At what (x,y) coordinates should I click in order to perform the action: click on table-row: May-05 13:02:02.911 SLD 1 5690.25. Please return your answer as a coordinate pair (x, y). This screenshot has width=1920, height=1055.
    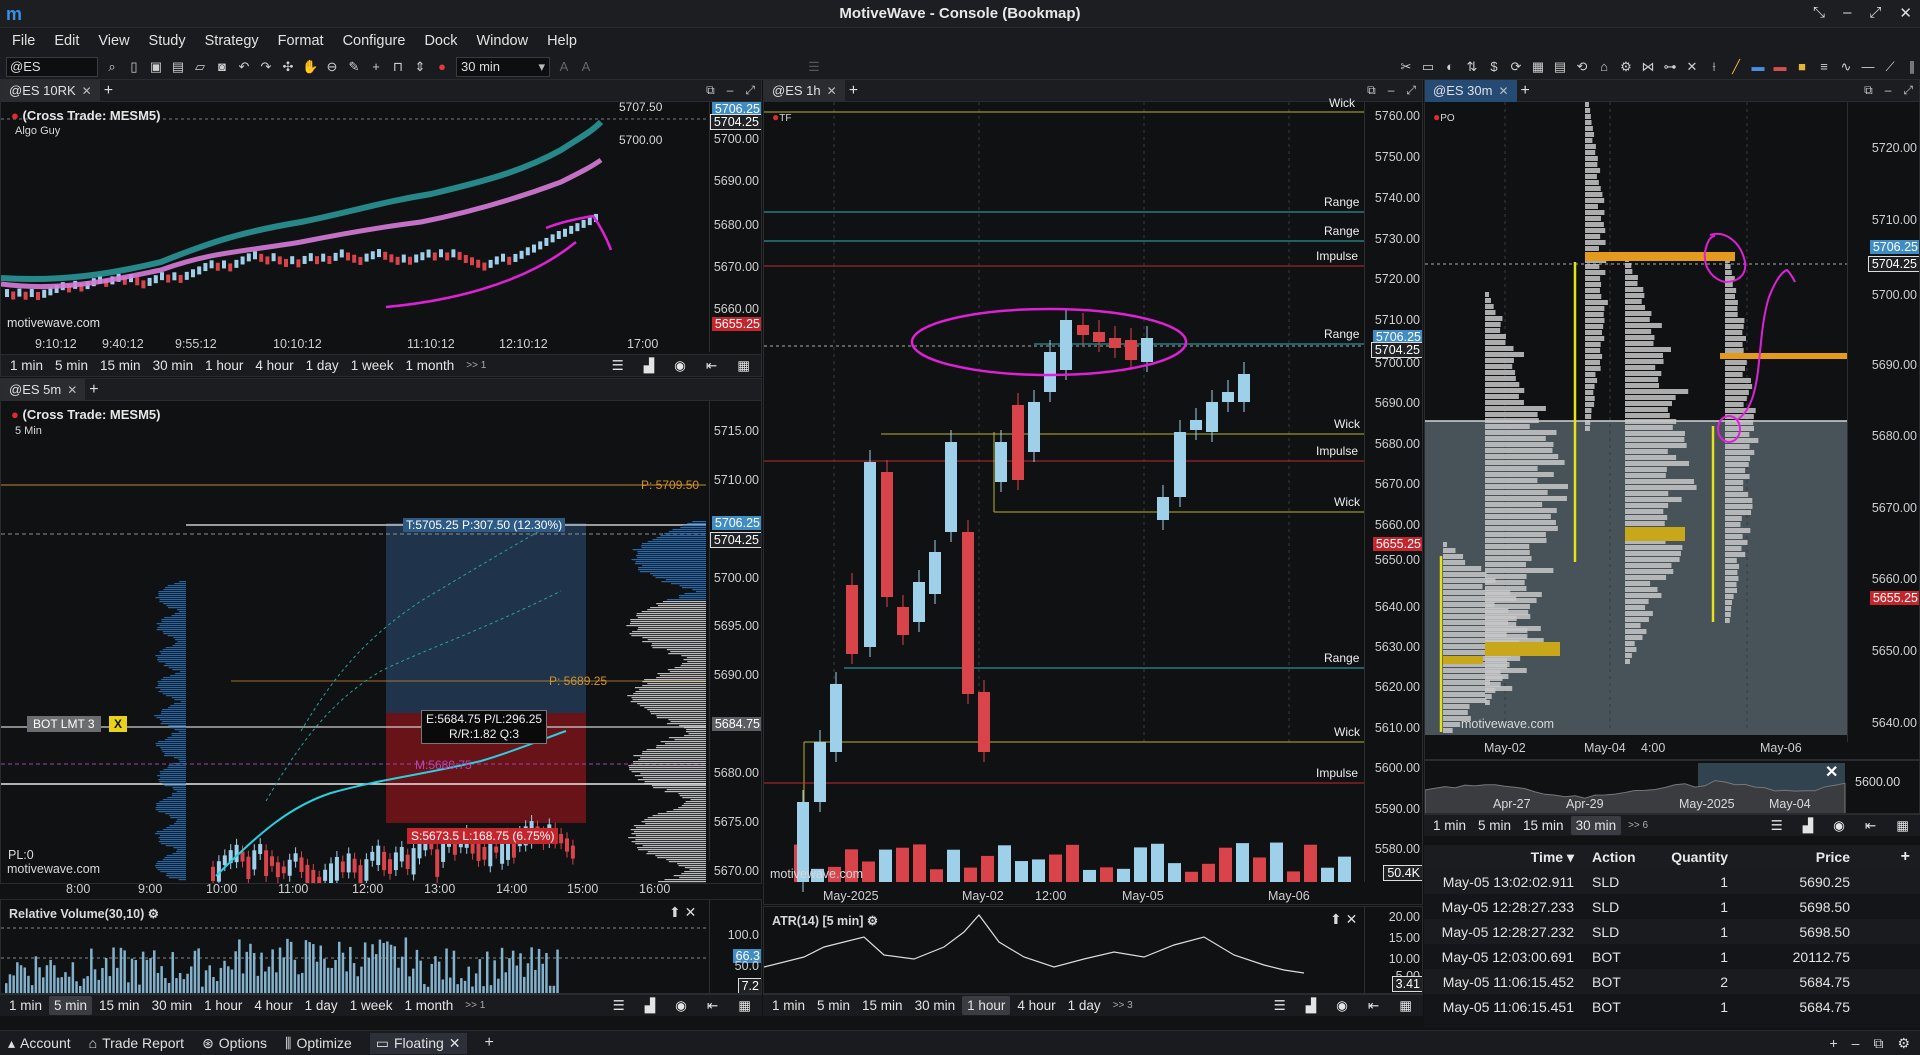
    Looking at the image, I should click on (1672, 881).